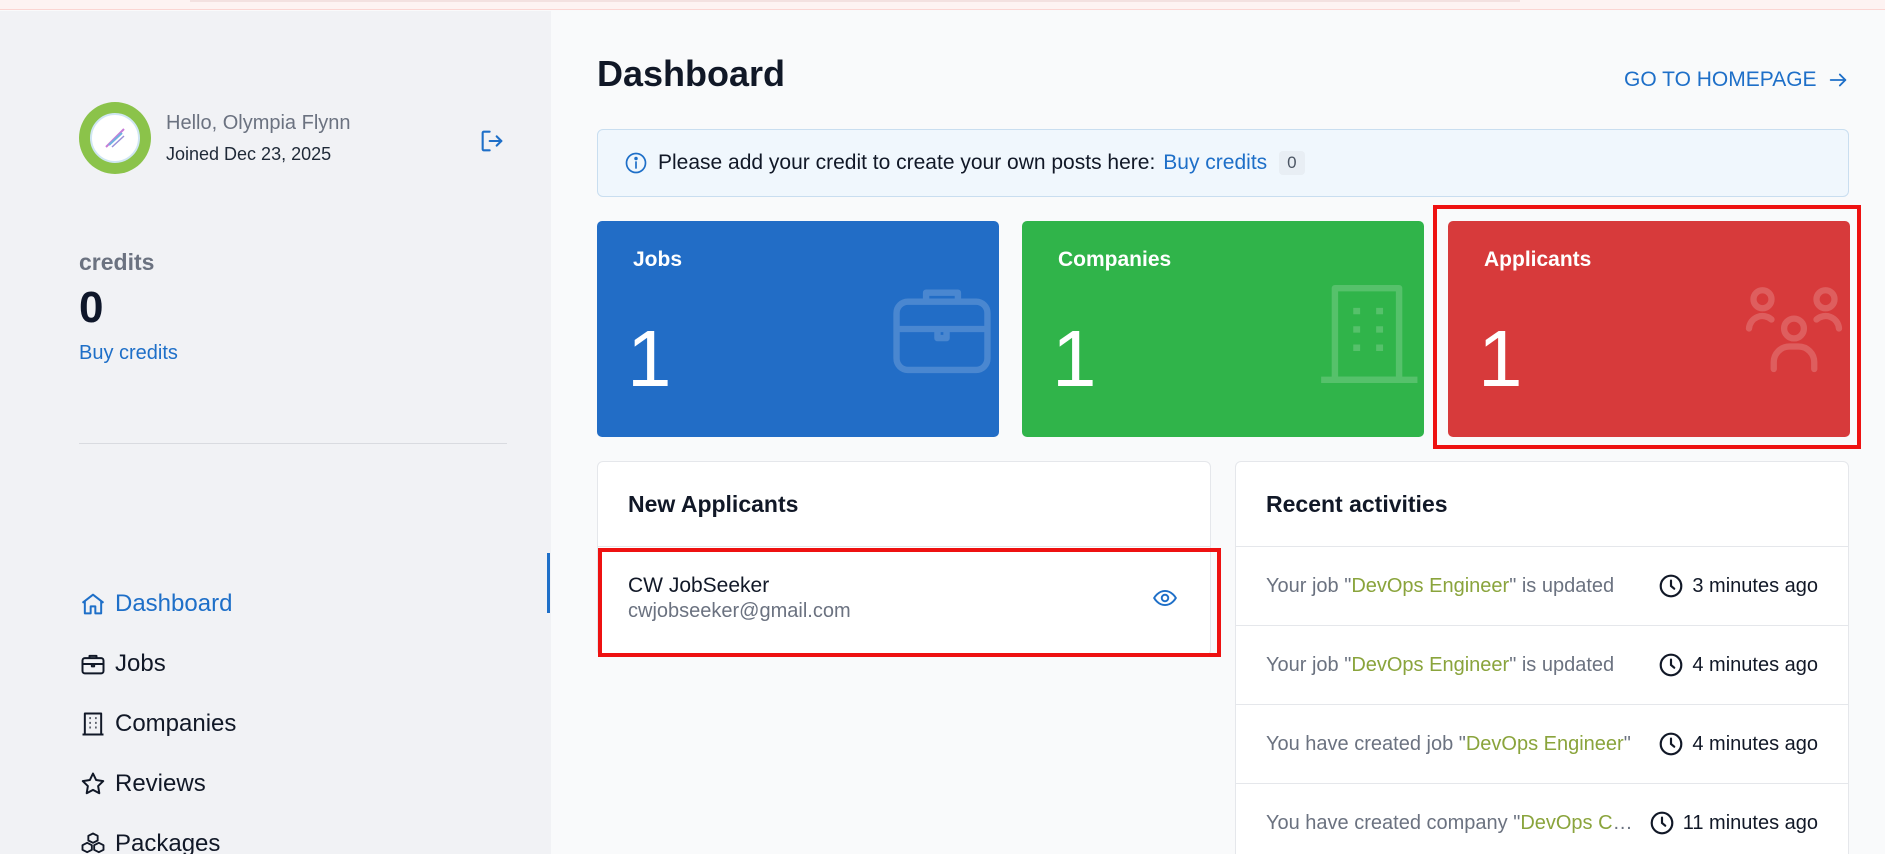  Describe the element at coordinates (1649, 329) in the screenshot. I see `stat-card-applicants: Applicants 1` at that location.